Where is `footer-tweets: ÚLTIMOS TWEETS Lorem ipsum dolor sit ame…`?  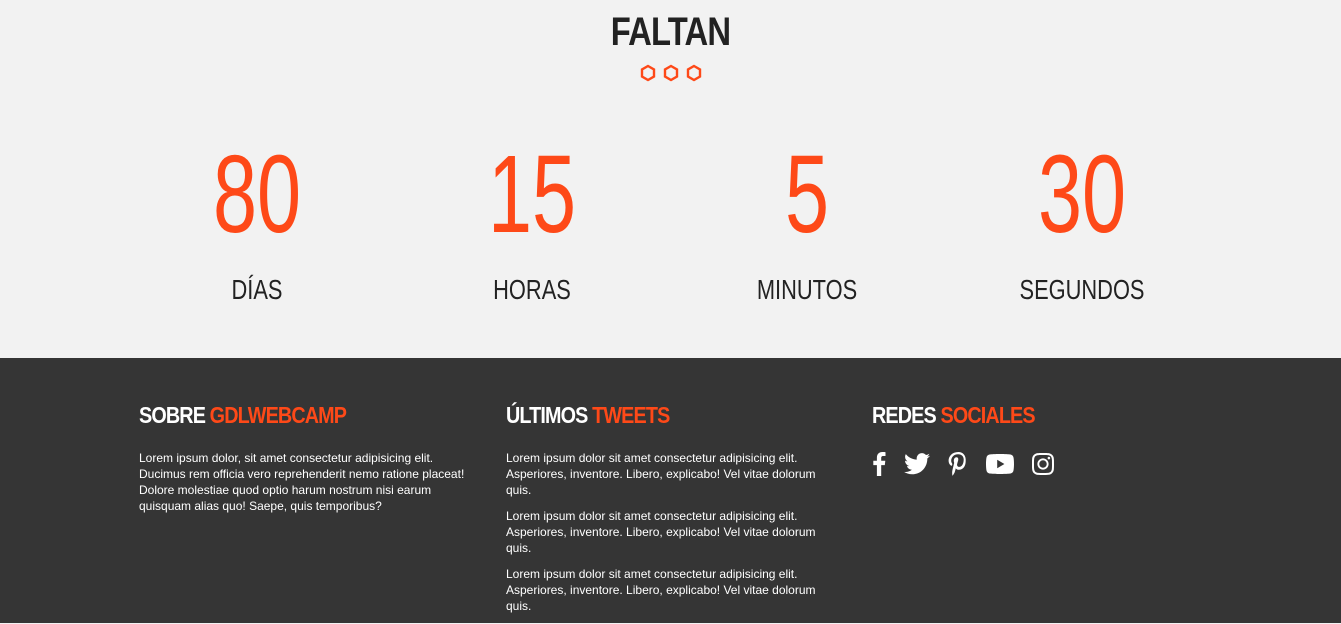
footer-tweets: ÚLTIMOS TWEETS Lorem ipsum dolor sit ame… is located at coordinates (673, 513).